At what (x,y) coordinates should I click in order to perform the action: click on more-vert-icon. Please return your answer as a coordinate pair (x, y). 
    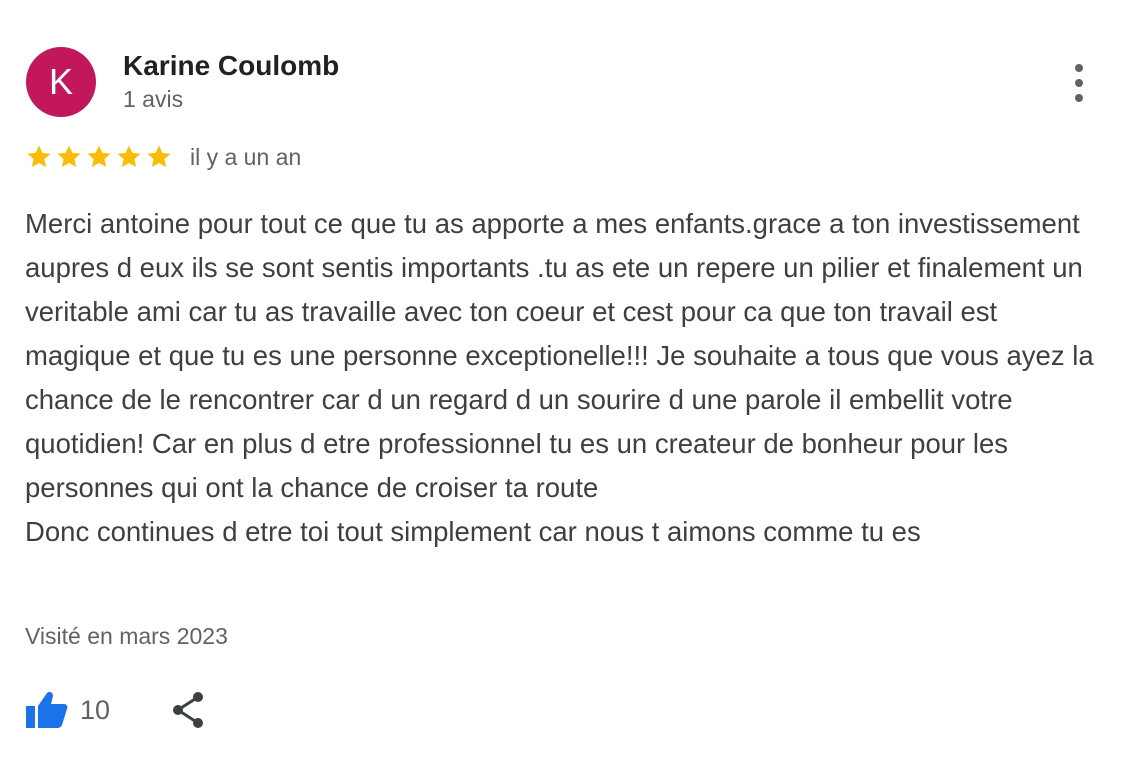
    Looking at the image, I should click on (1079, 68).